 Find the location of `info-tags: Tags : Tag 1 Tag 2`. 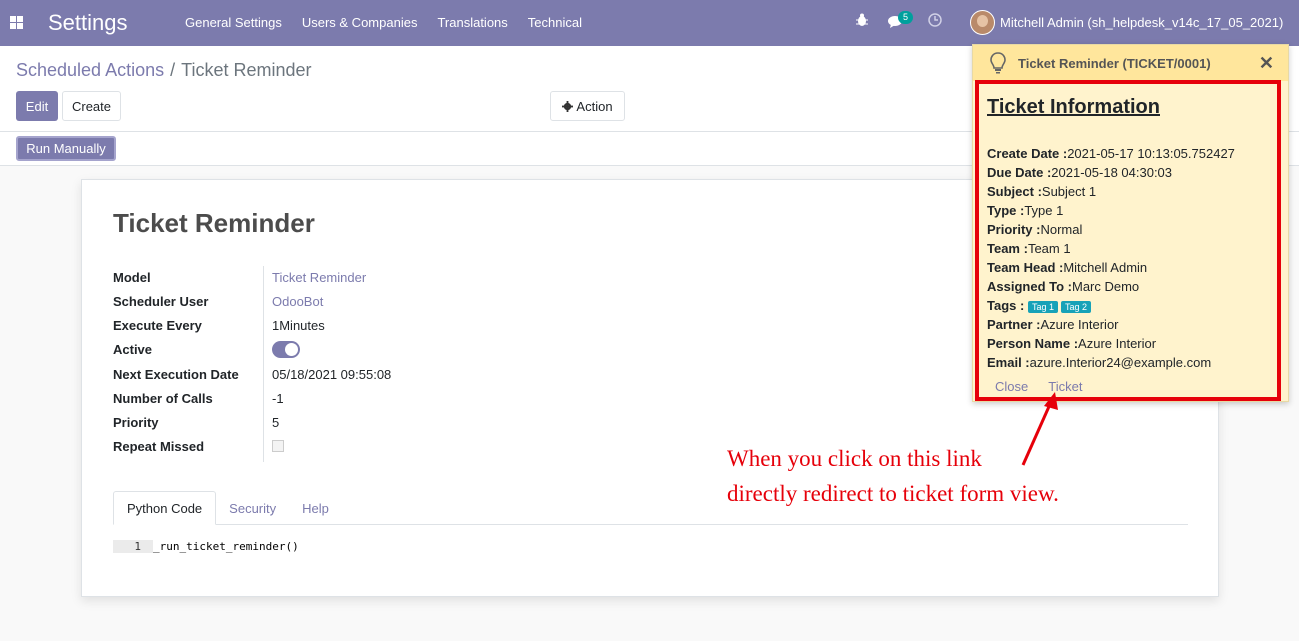

info-tags: Tags : Tag 1 Tag 2 is located at coordinates (1040, 305).